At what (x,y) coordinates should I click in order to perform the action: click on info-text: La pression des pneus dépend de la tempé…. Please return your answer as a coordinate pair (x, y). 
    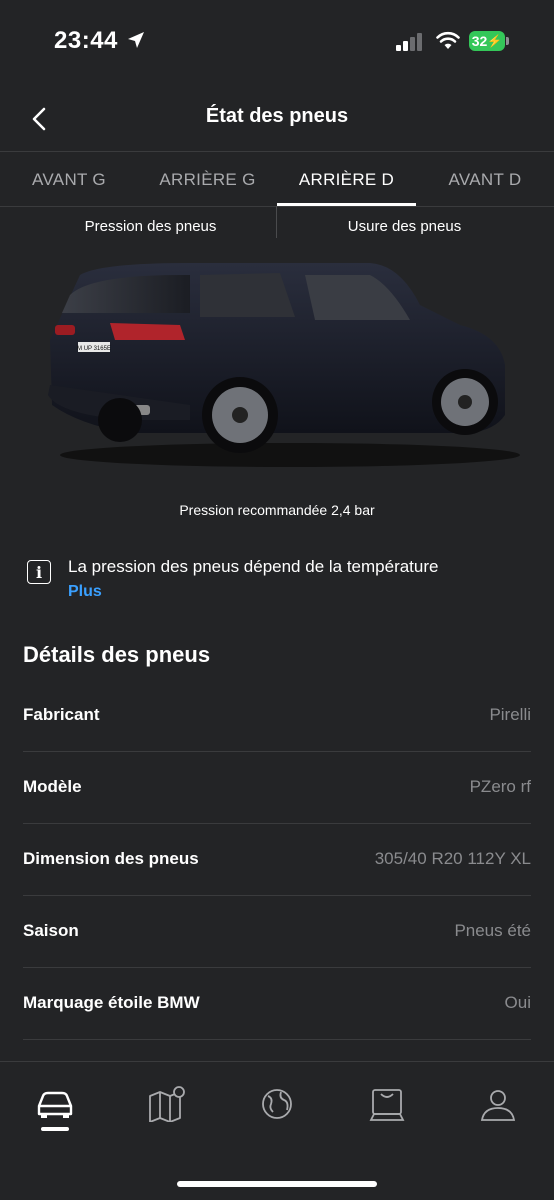
    Looking at the image, I should click on (253, 566).